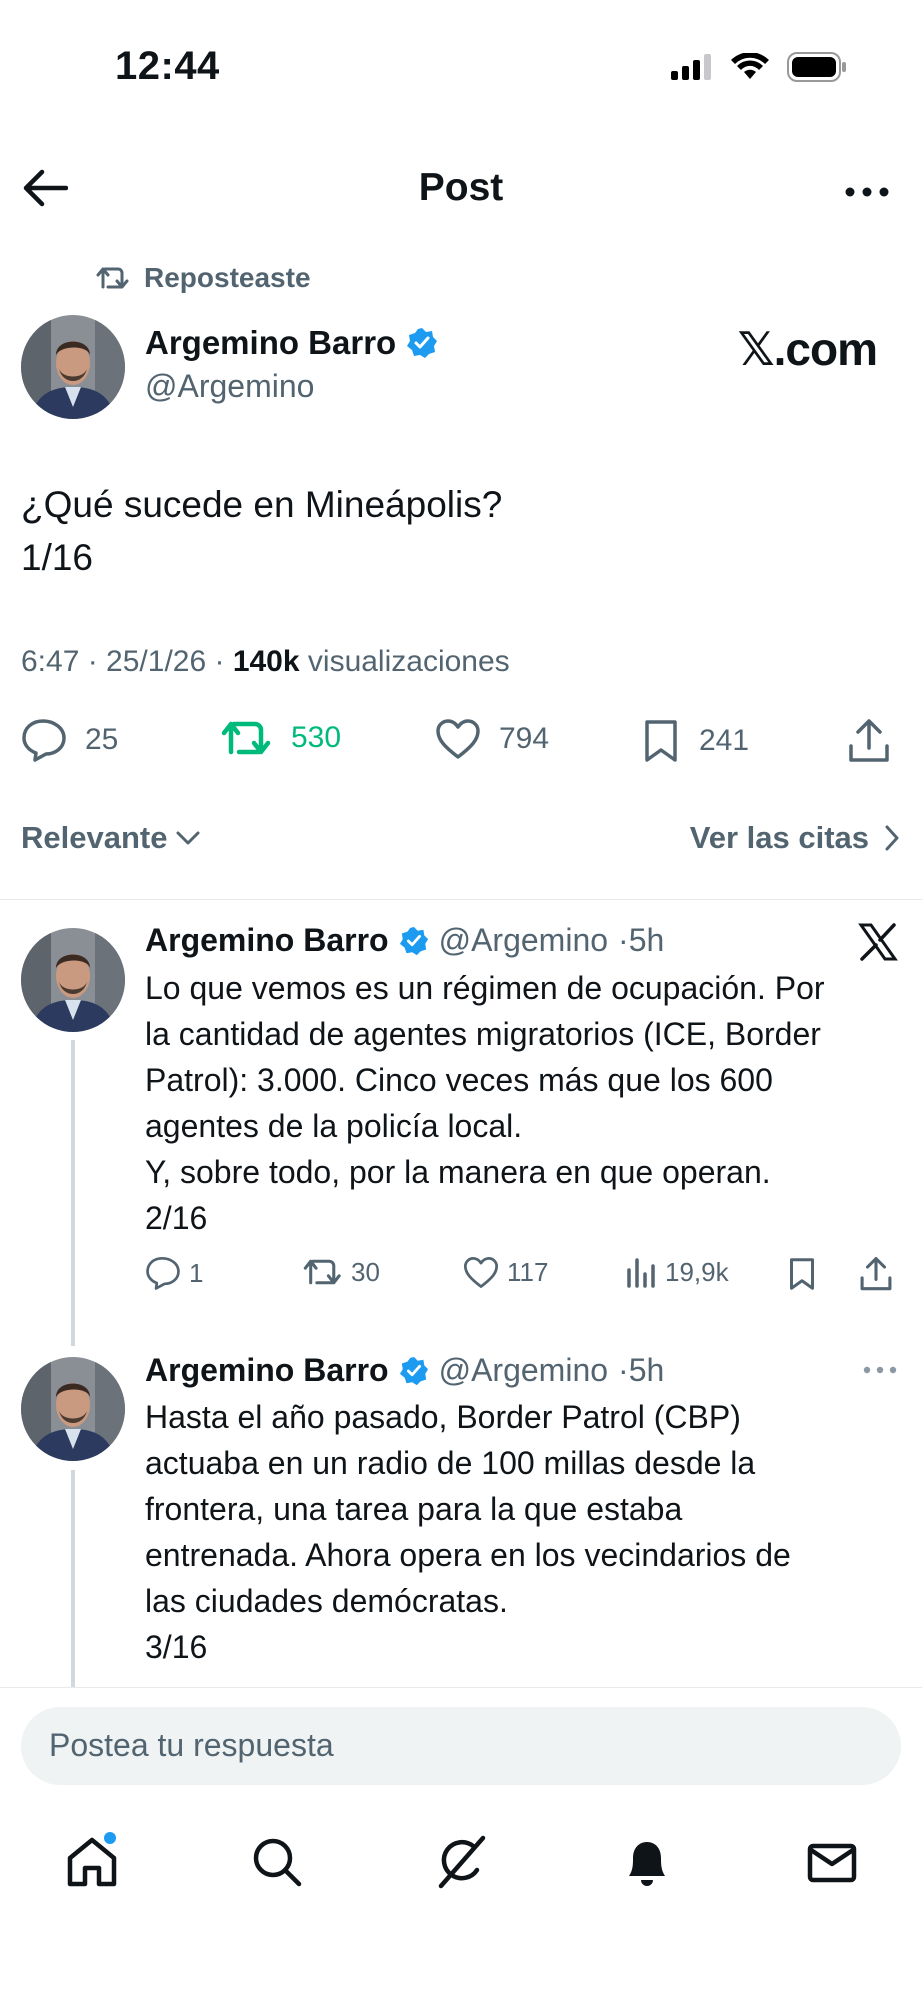 The height and width of the screenshot is (2000, 922). I want to click on reply-share-button, so click(876, 1274).